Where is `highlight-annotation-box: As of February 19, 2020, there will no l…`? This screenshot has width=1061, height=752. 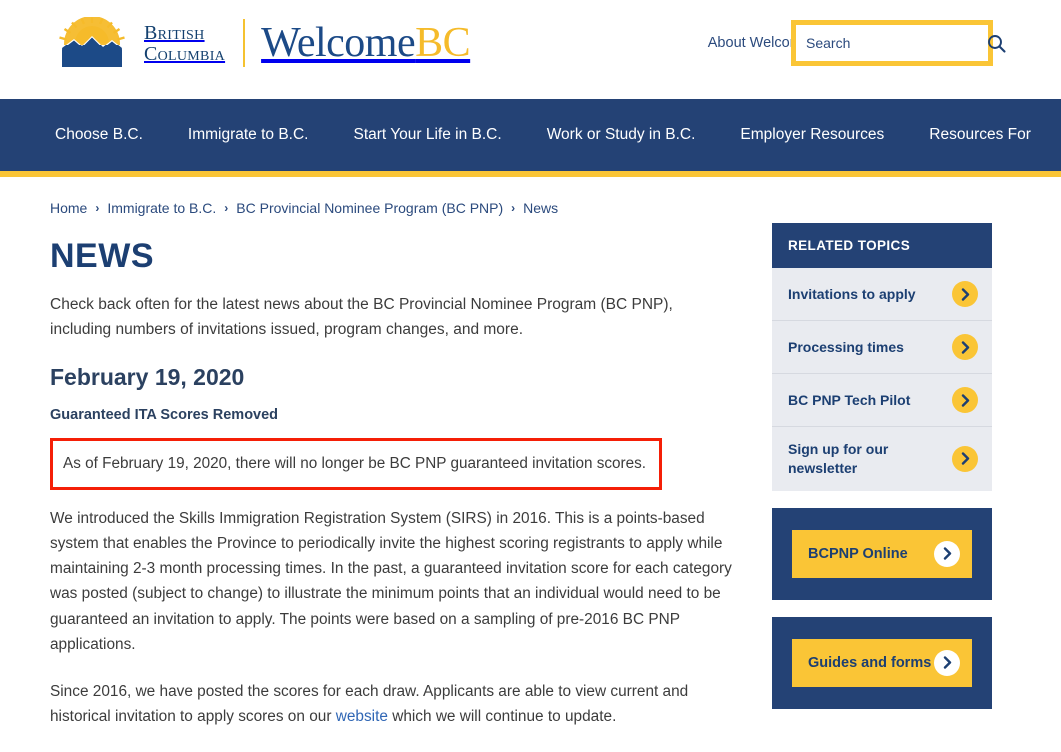 highlight-annotation-box: As of February 19, 2020, there will no l… is located at coordinates (356, 464).